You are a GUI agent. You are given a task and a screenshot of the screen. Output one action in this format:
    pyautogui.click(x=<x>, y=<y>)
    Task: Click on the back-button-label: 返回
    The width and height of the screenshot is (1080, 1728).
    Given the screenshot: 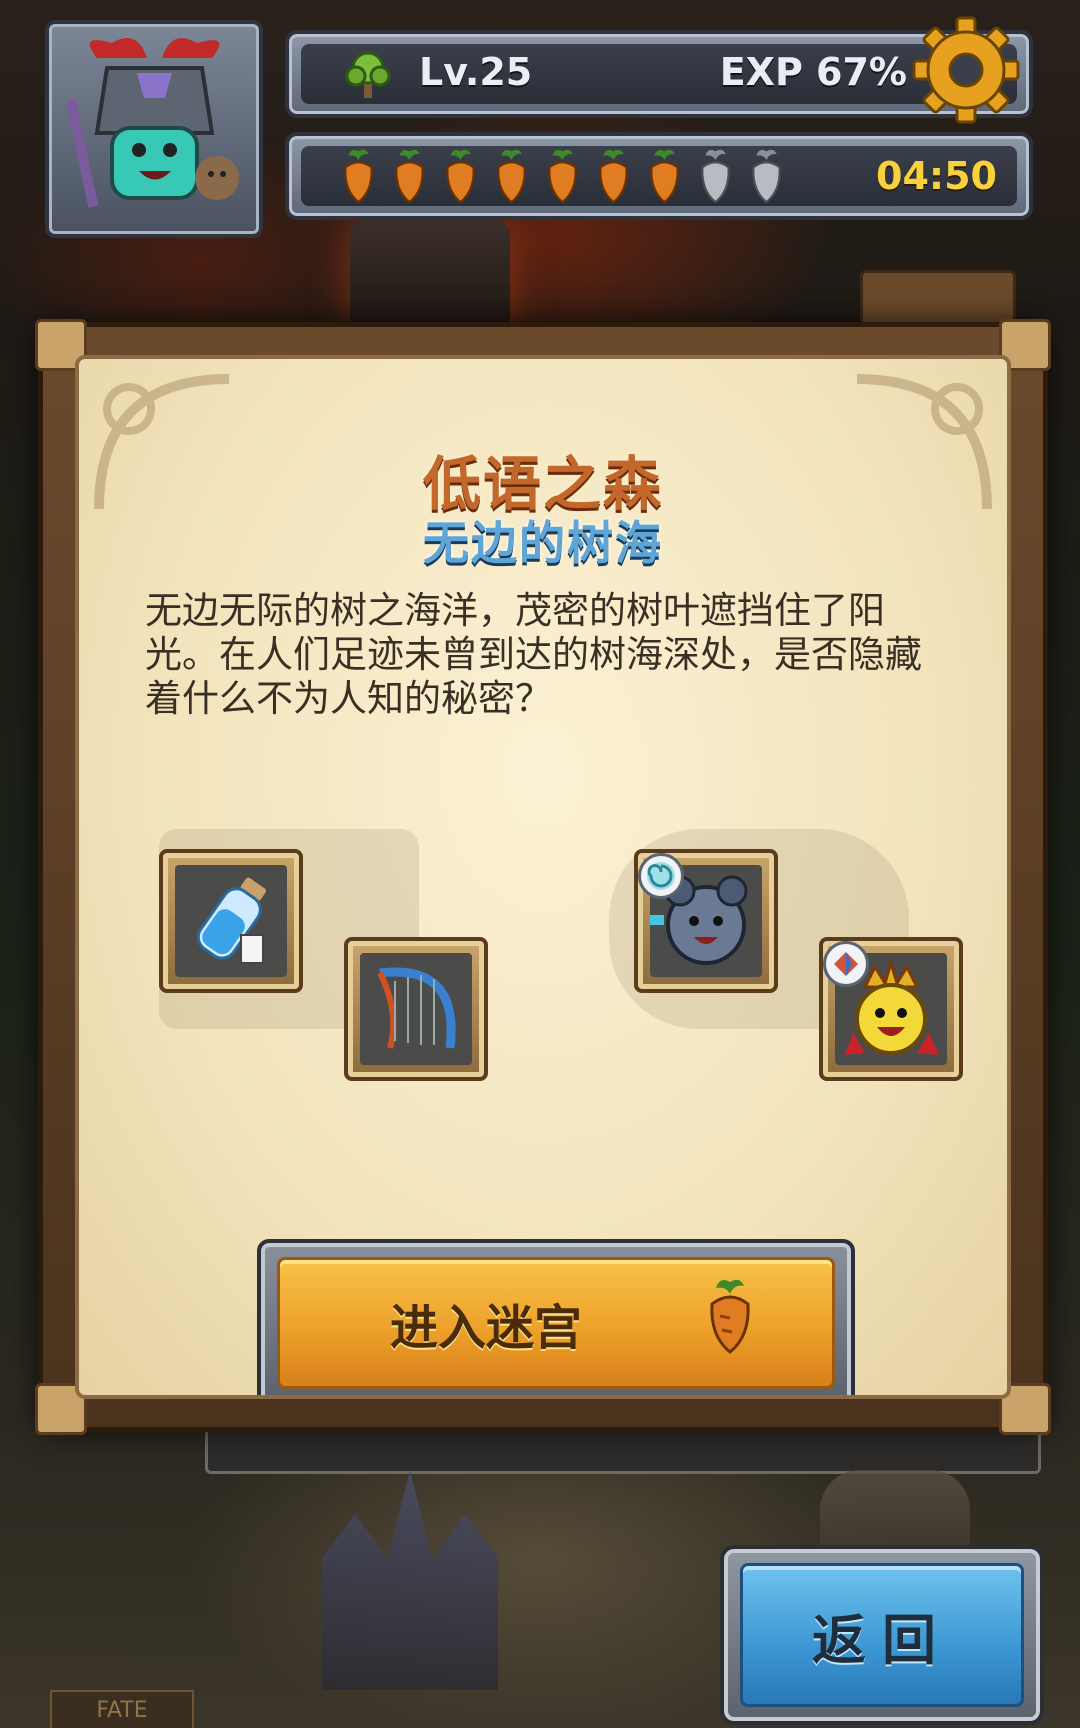 What is the action you would take?
    pyautogui.click(x=882, y=1640)
    